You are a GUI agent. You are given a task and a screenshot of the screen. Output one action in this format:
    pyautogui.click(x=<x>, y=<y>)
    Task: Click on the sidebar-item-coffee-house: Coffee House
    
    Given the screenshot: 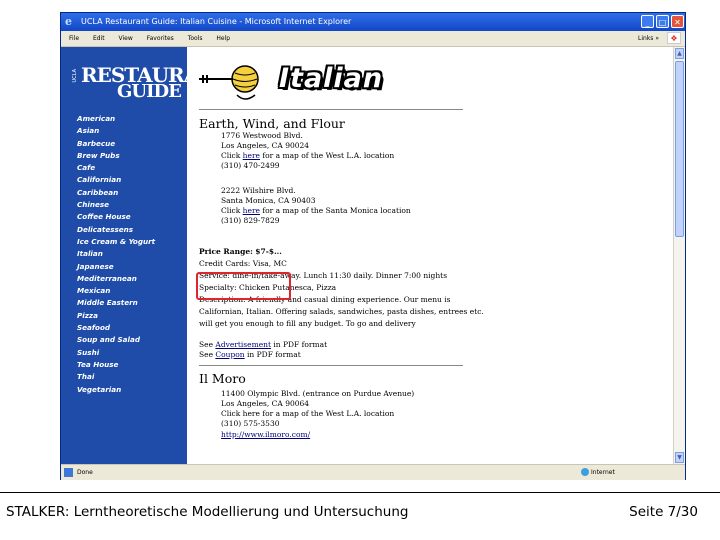 What is the action you would take?
    pyautogui.click(x=116, y=217)
    